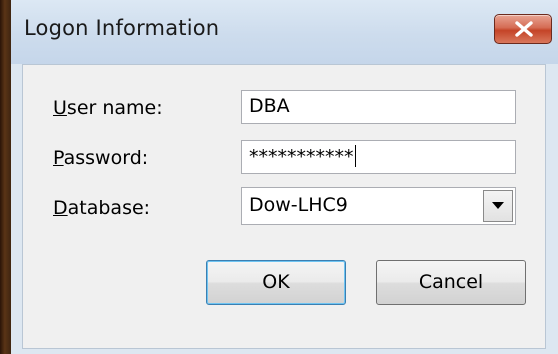 This screenshot has width=558, height=354. I want to click on username-label: User name:, so click(108, 108).